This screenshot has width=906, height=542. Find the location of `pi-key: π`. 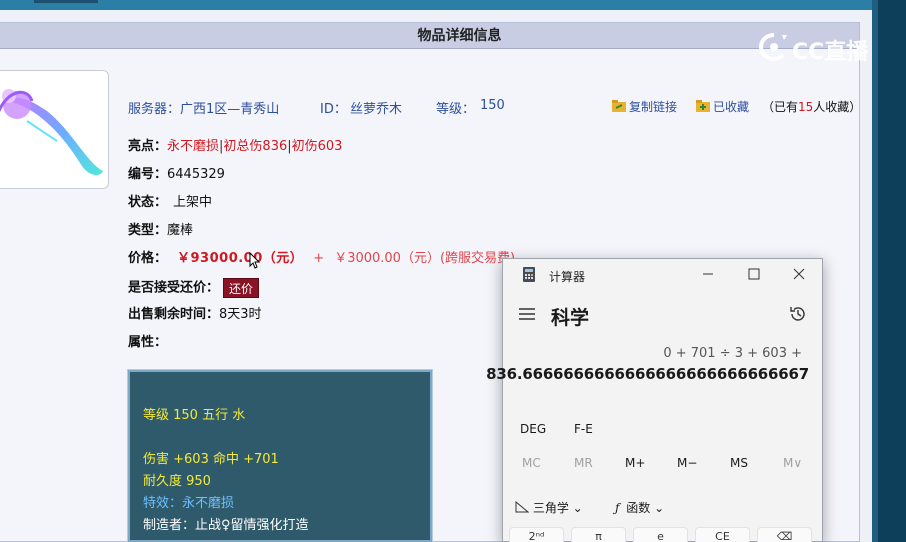

pi-key: π is located at coordinates (598, 534).